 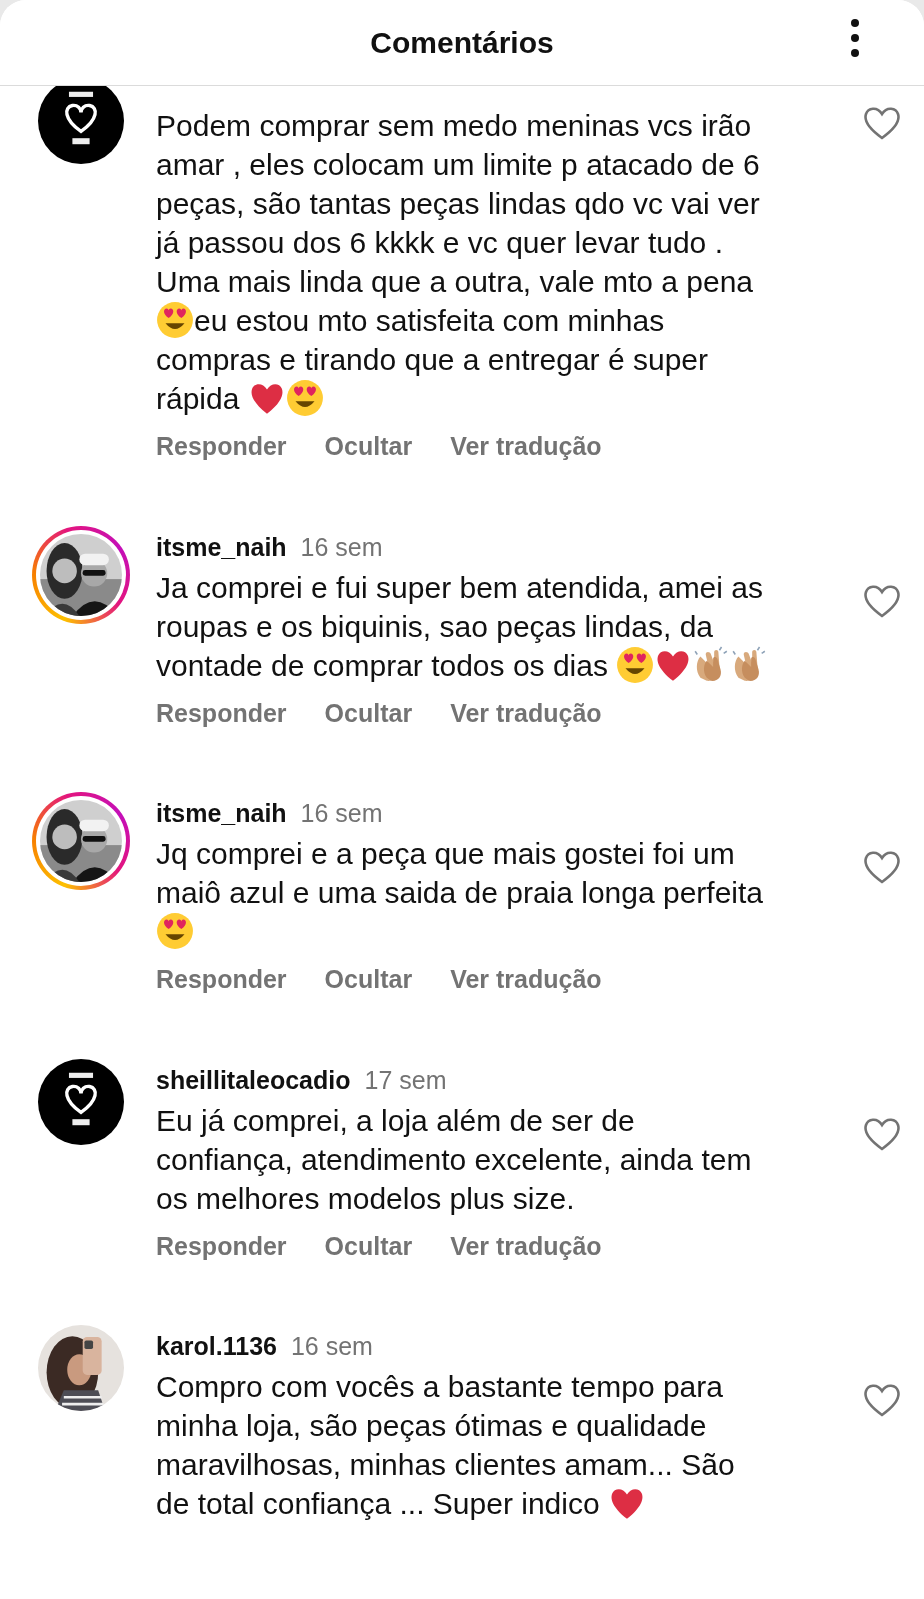 I want to click on sheet-title: Comentários, so click(x=462, y=43).